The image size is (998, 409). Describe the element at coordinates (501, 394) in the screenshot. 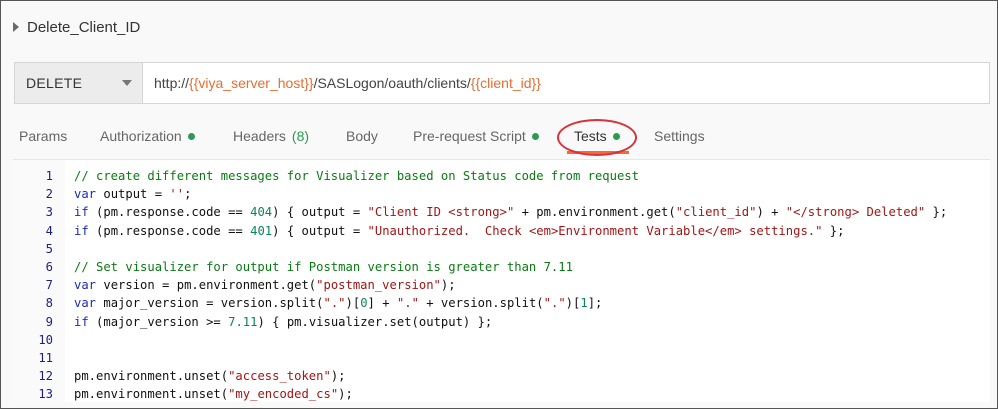

I see `code-line: 13 pm.environment.unset("my_encoded_cs");` at that location.